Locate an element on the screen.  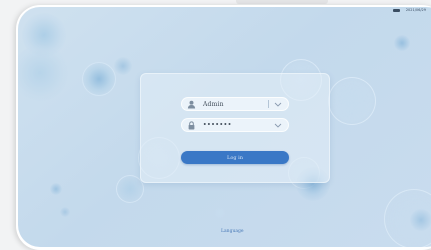
language-link: Language is located at coordinates (232, 231).